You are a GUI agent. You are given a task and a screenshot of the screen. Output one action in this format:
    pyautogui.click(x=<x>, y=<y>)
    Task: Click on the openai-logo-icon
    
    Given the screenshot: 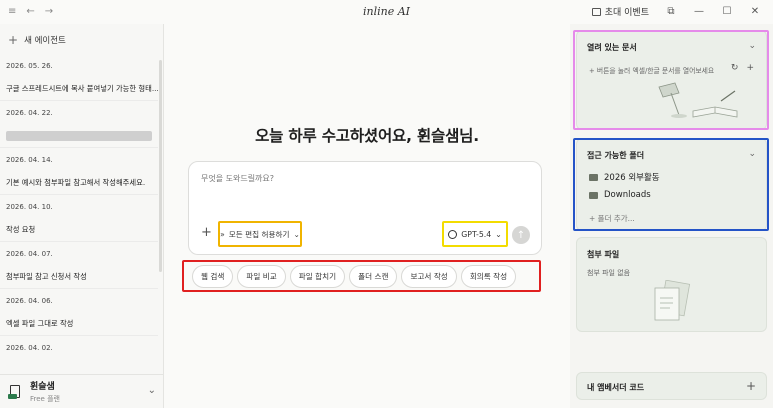 What is the action you would take?
    pyautogui.click(x=453, y=234)
    